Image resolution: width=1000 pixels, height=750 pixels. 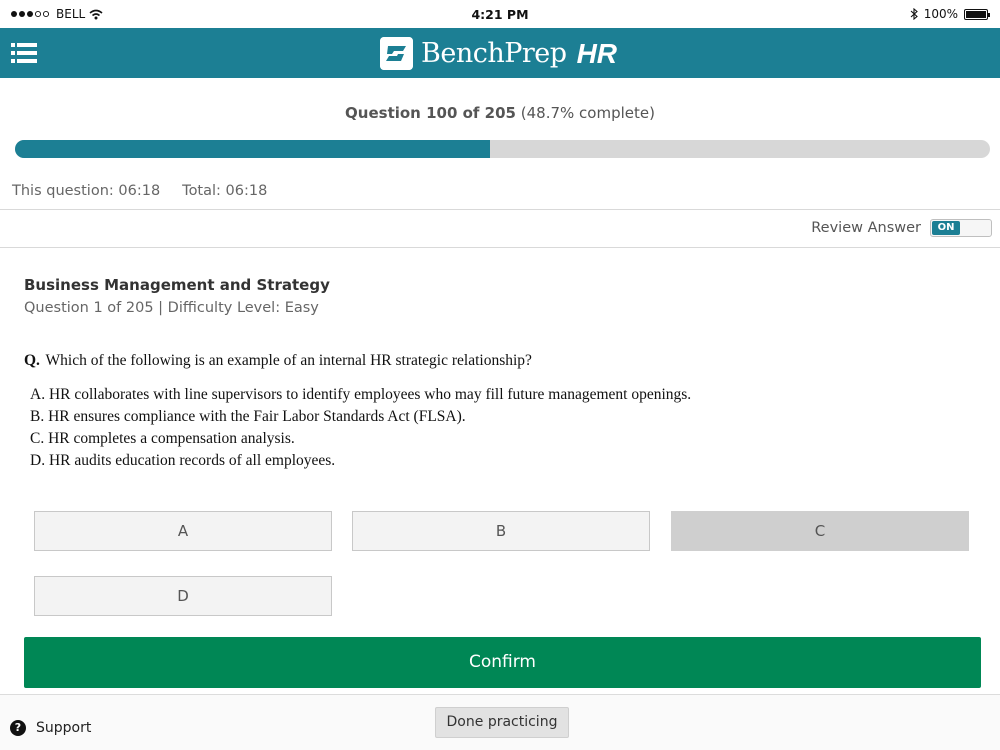 I want to click on progress-fill, so click(x=252, y=149).